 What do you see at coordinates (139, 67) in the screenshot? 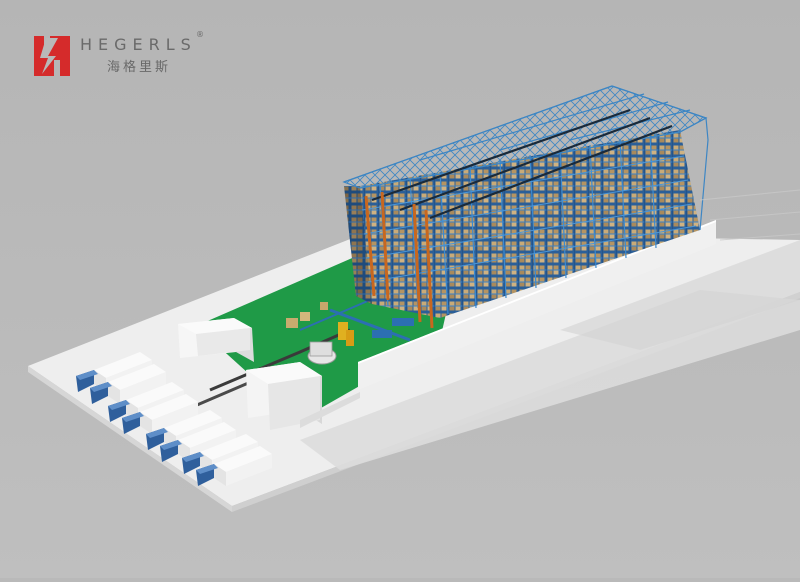
I see `brand-name-cn: 海格里斯` at bounding box center [139, 67].